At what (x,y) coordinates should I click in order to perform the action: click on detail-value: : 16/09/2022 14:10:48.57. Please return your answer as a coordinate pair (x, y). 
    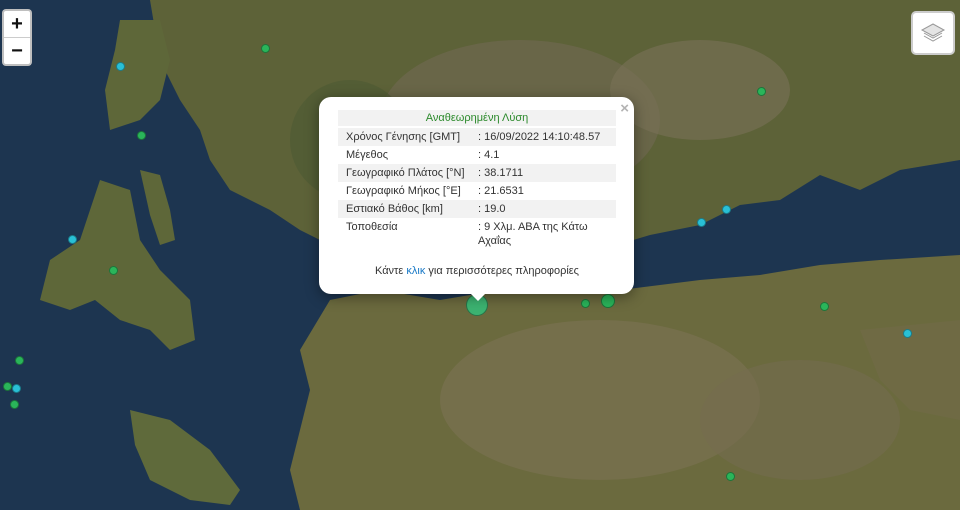
    Looking at the image, I should click on (545, 137).